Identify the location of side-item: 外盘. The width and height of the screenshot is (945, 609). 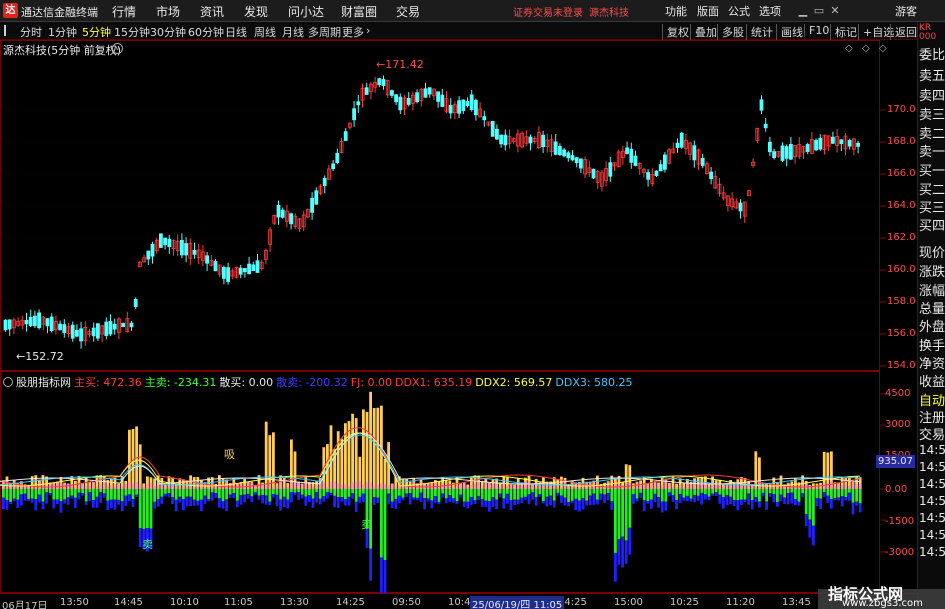
(932, 325).